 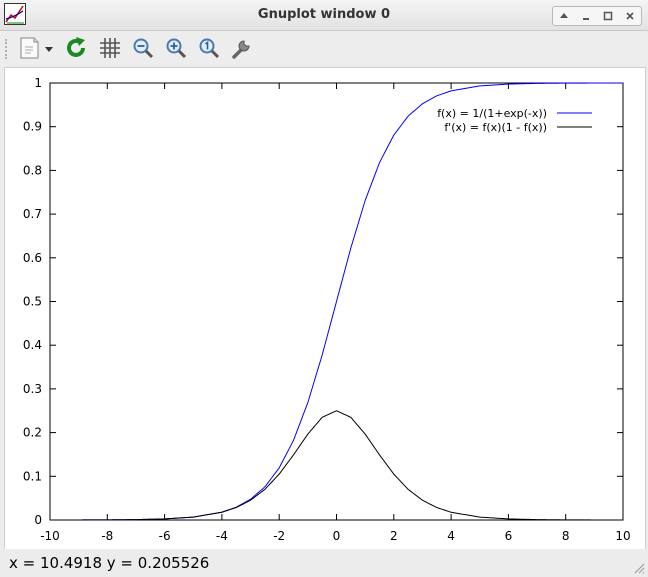 I want to click on shade-button, so click(x=564, y=16).